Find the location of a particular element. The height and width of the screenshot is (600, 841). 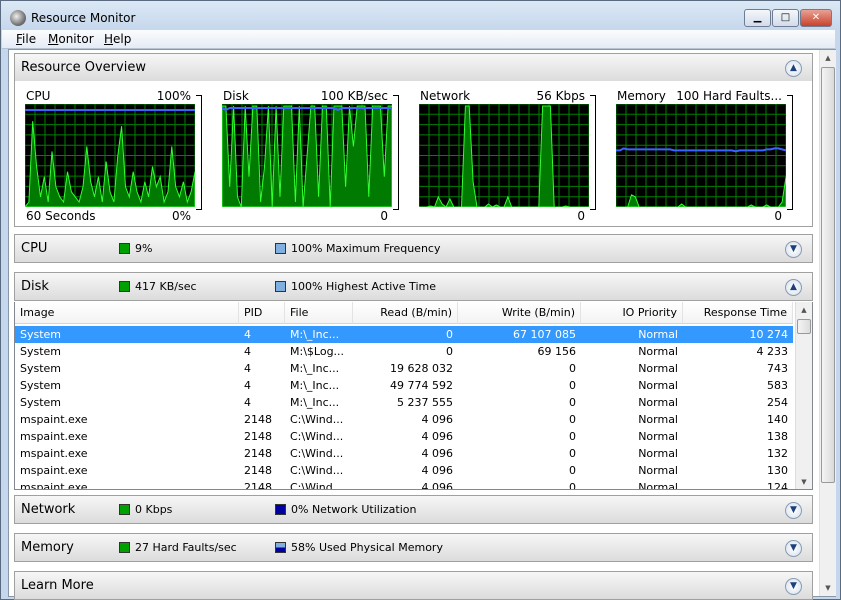

graph-max: 100 KB/sec is located at coordinates (354, 96).